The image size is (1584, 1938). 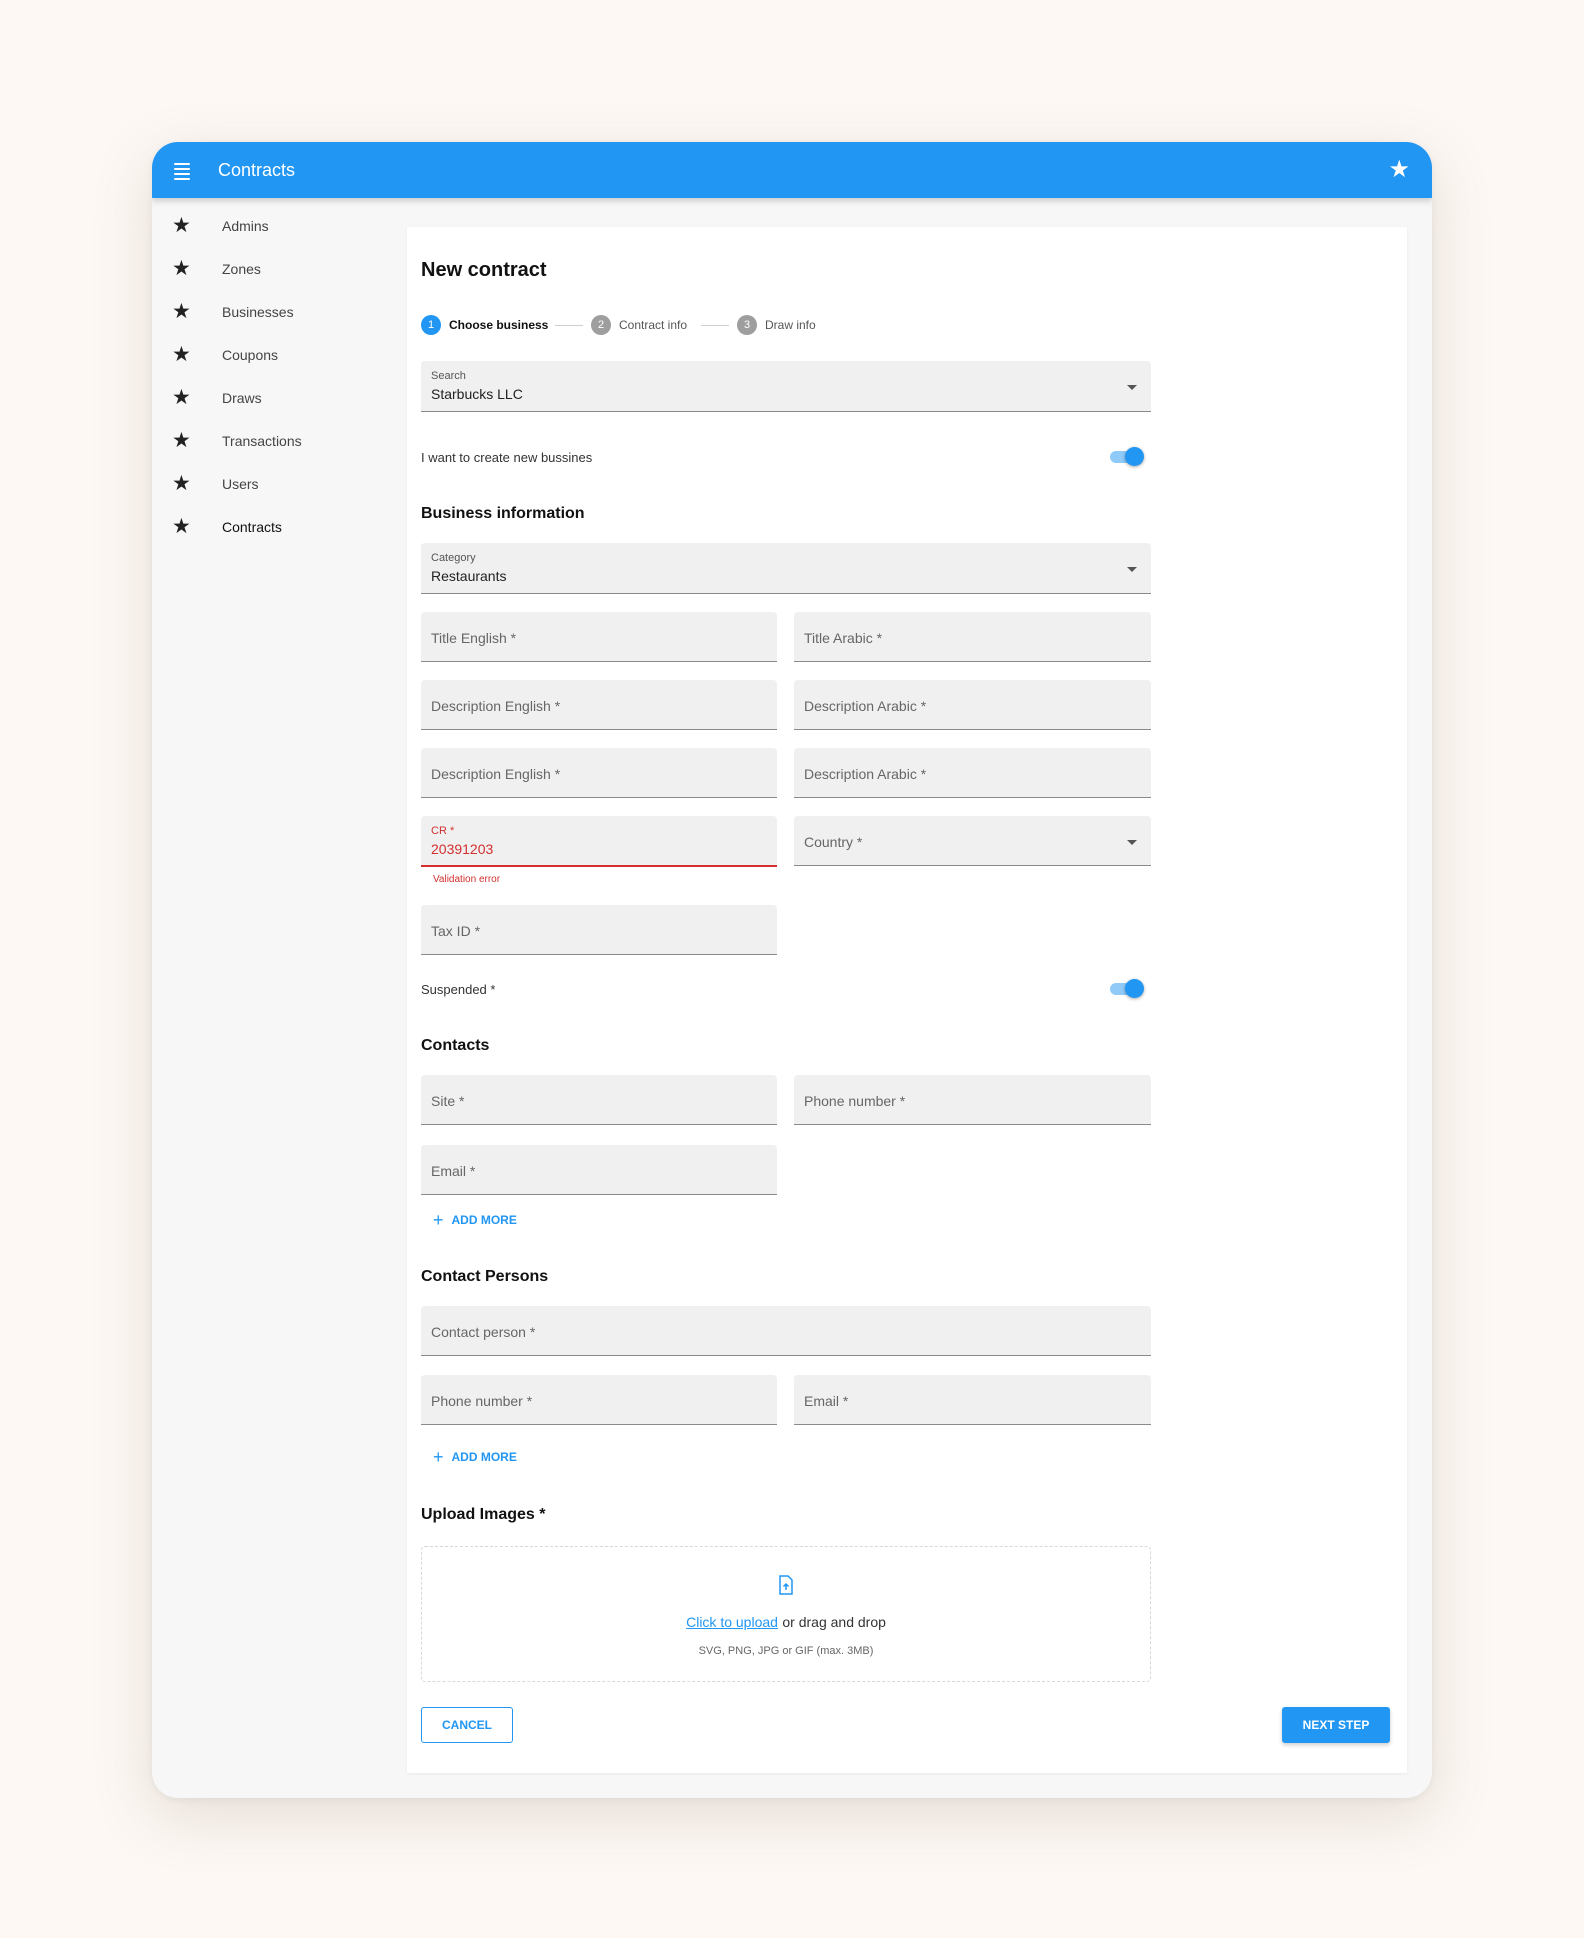 I want to click on step-1-number: 1, so click(x=431, y=325).